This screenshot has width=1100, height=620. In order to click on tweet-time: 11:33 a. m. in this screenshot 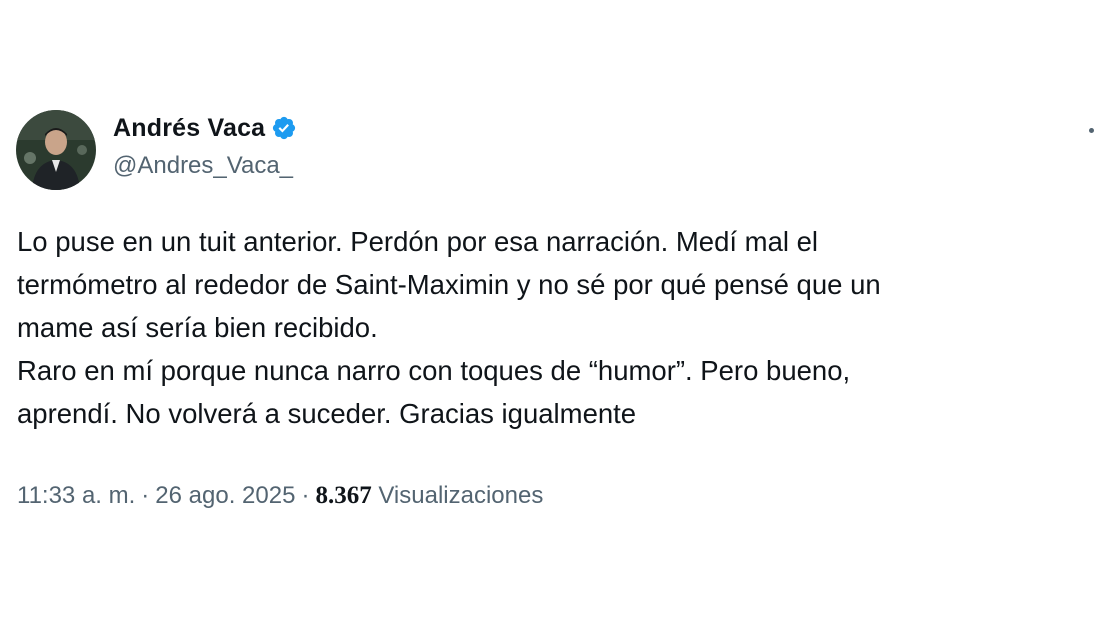, I will do `click(76, 495)`.